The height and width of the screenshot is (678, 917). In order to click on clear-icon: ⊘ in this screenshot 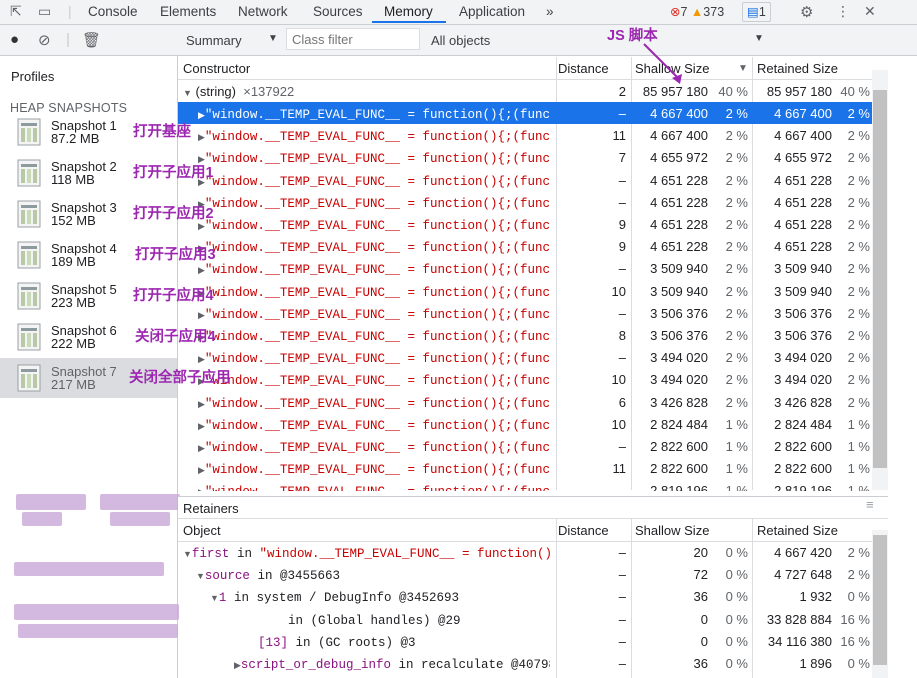, I will do `click(44, 40)`.